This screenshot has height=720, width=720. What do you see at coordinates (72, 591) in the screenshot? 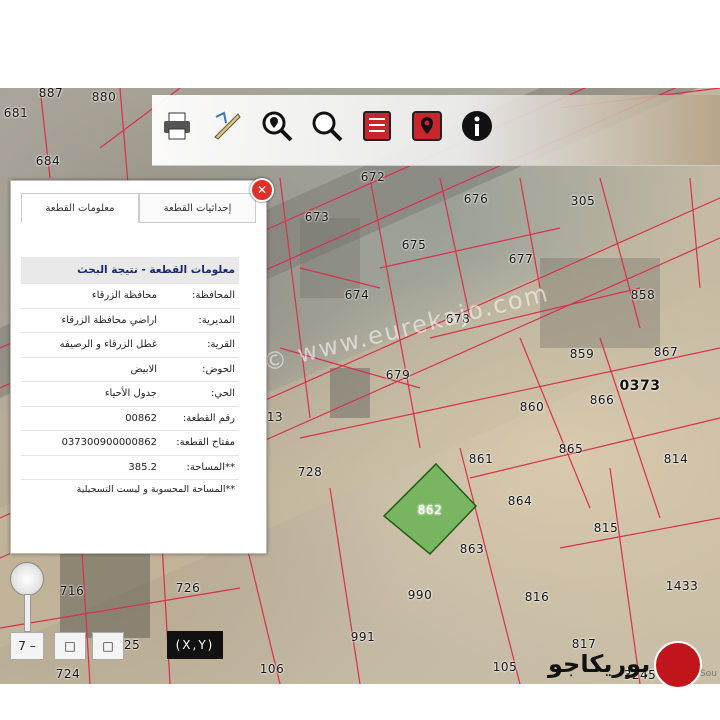
I see `parcel-label-716: 716` at bounding box center [72, 591].